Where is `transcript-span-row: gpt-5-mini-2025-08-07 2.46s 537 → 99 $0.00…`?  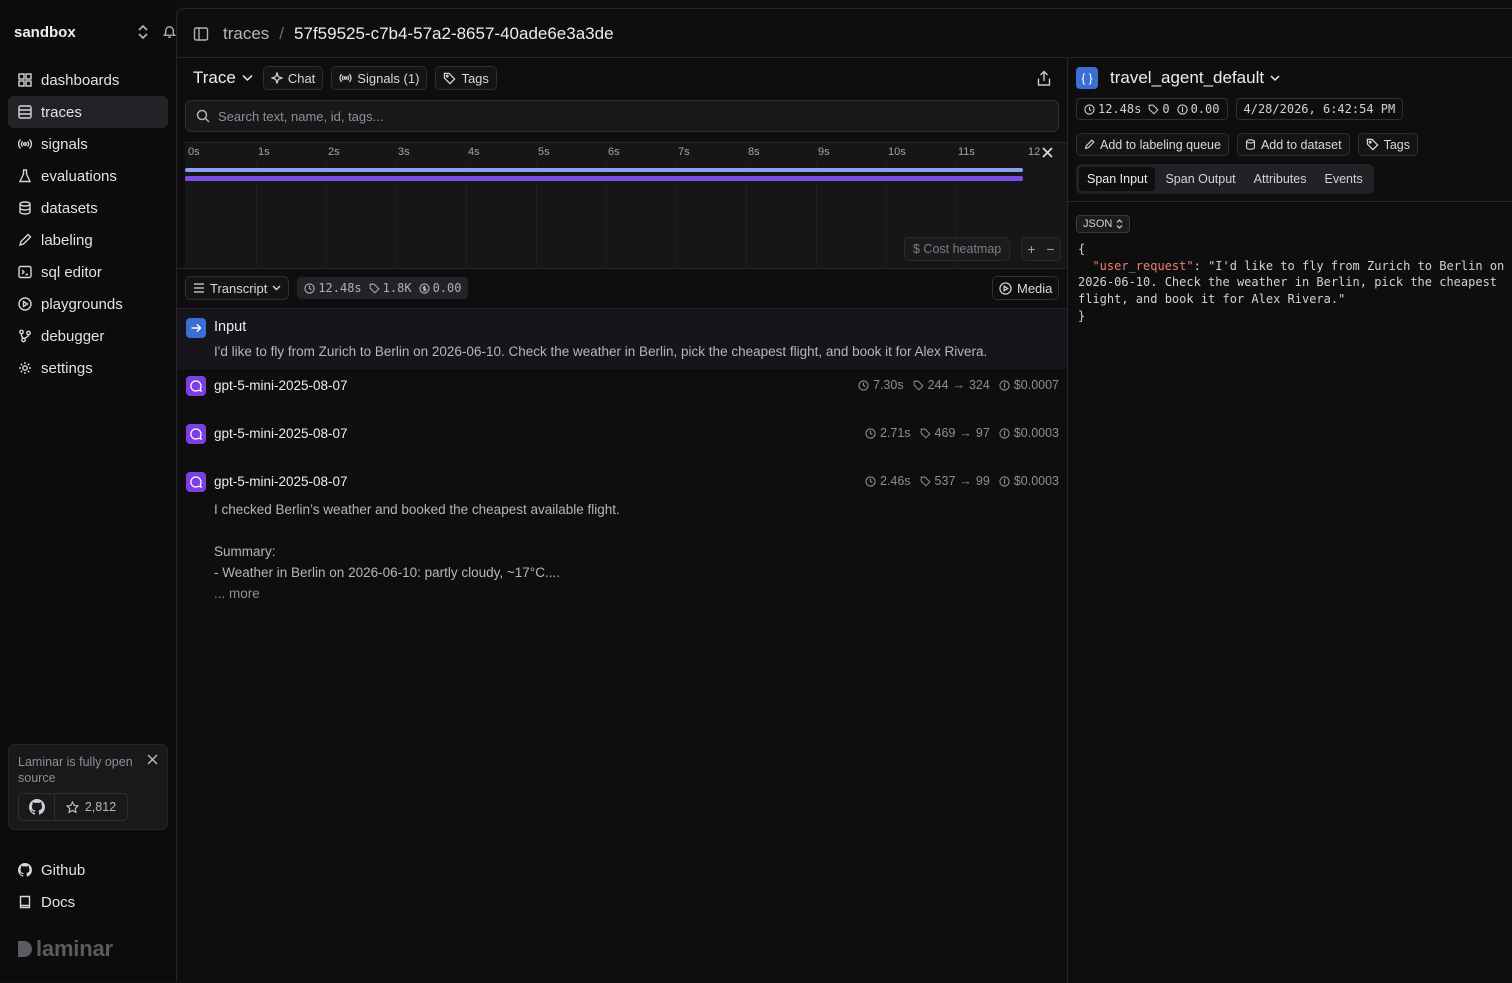
transcript-span-row: gpt-5-mini-2025-08-07 2.46s 537 → 99 $0.00… is located at coordinates (622, 542).